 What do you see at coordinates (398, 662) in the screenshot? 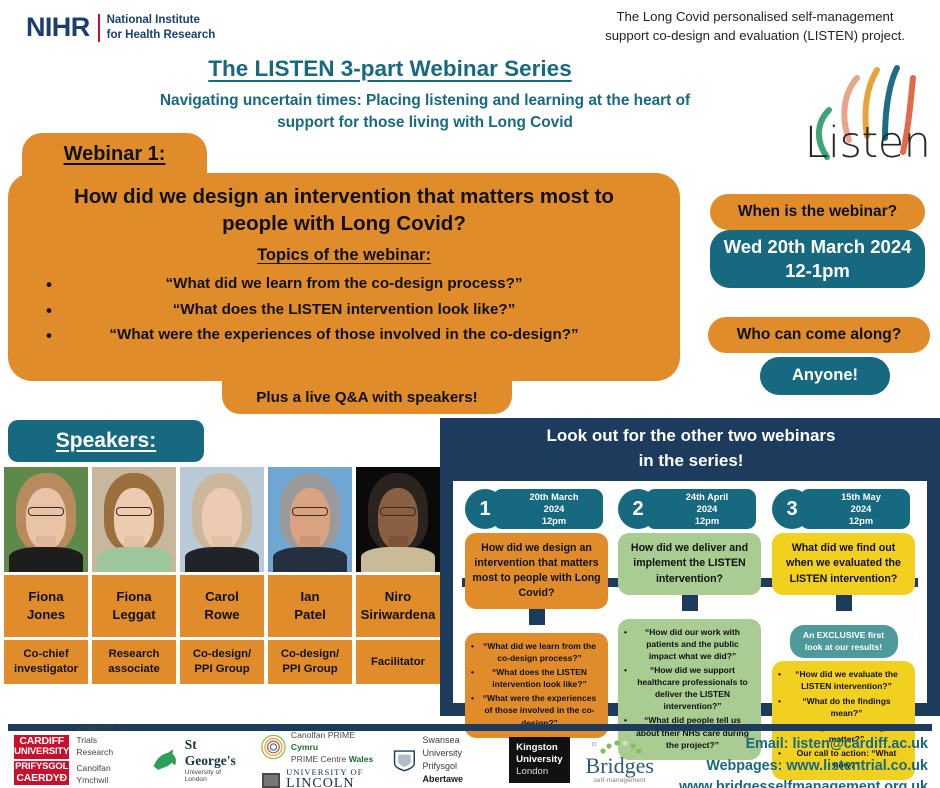
I see `speaker-role: Facilitator` at bounding box center [398, 662].